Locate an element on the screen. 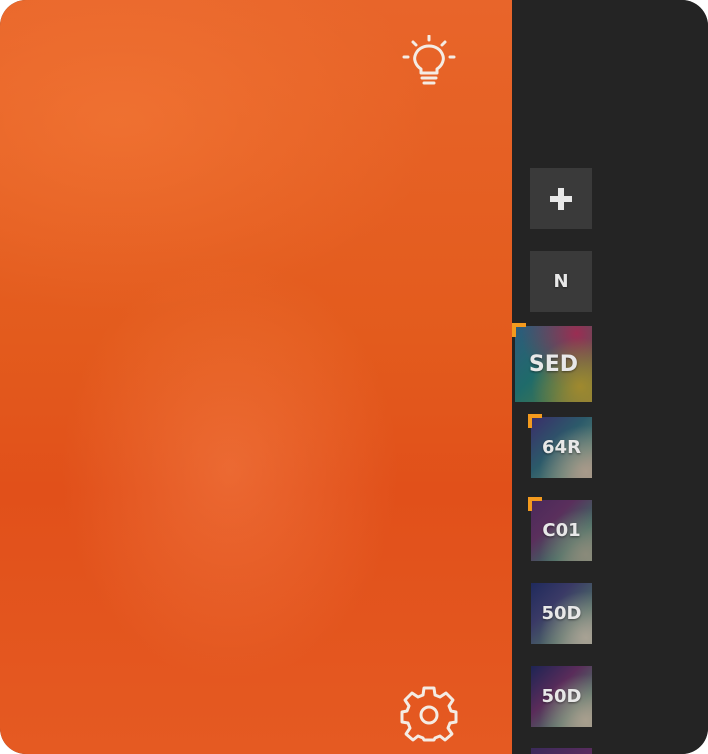 The image size is (708, 754). sidebar-item-c01: C01 is located at coordinates (560, 529).